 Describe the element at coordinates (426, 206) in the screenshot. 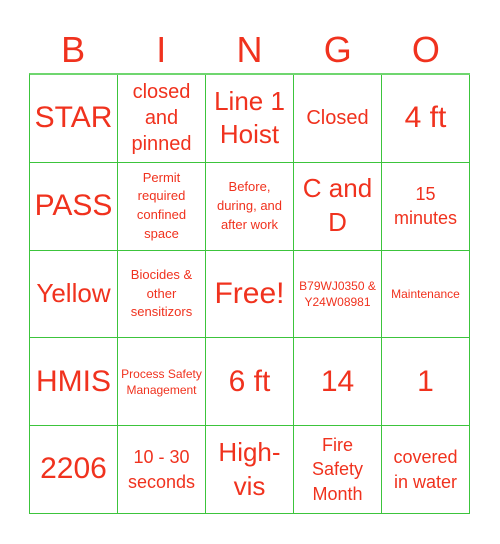

I see `bingo-cell: 15 minutes` at that location.